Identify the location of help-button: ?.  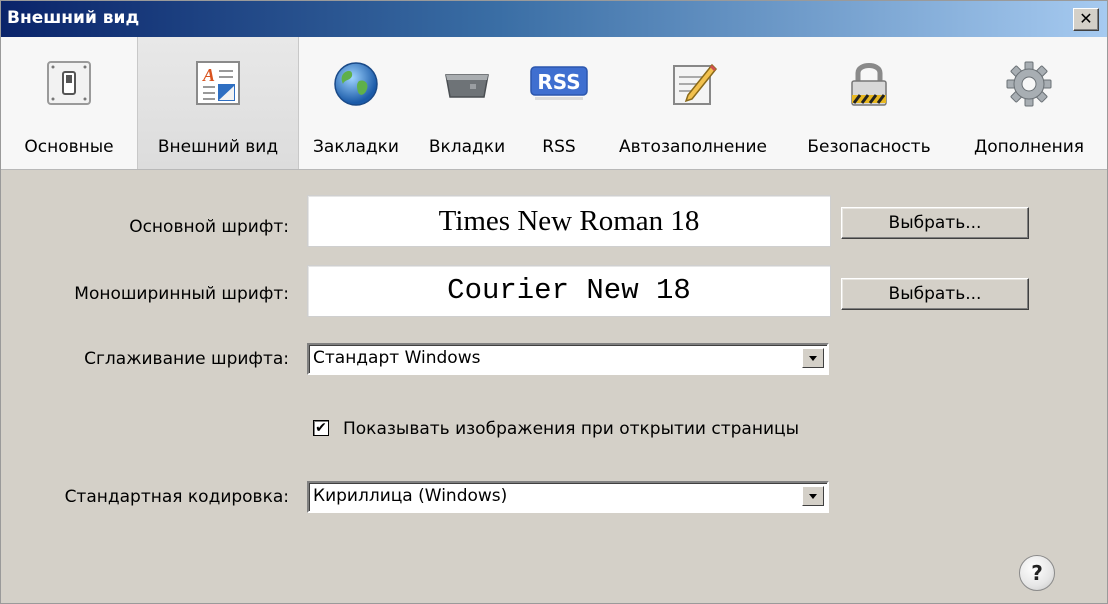
(1037, 573).